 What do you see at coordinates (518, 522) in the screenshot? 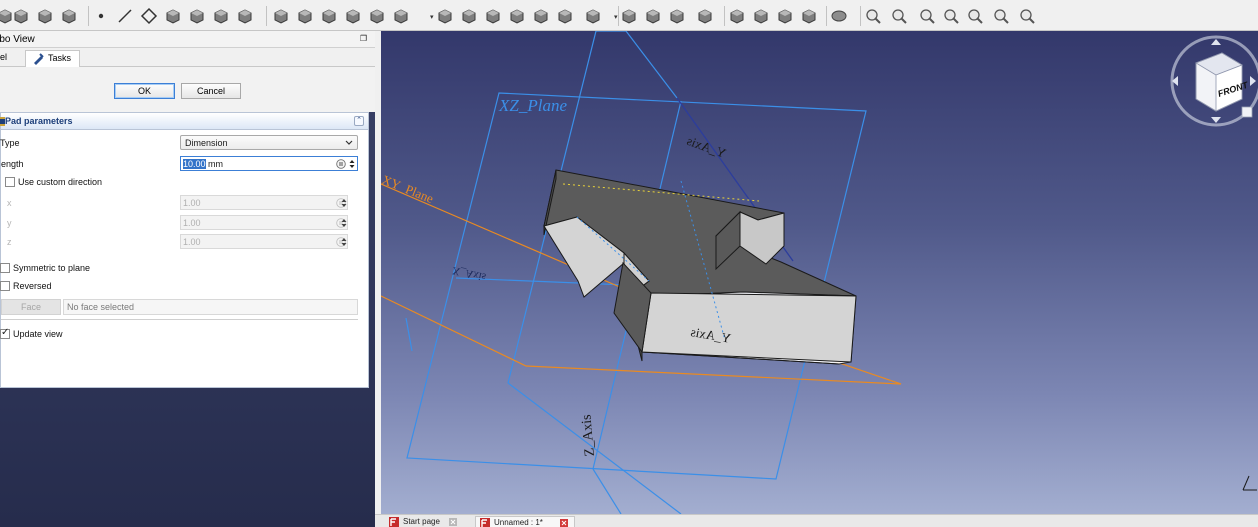
I see `tab-unnamed-label: Unnamed : 1*` at bounding box center [518, 522].